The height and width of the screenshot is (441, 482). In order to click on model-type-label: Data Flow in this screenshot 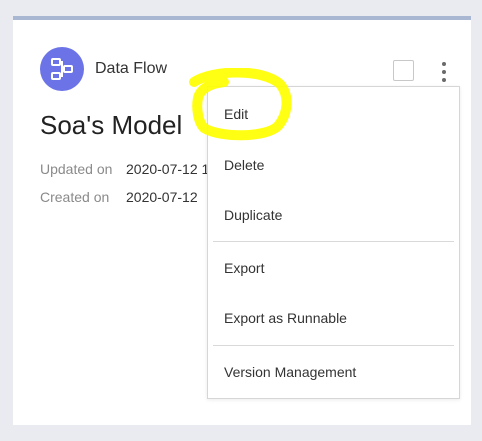, I will do `click(131, 68)`.